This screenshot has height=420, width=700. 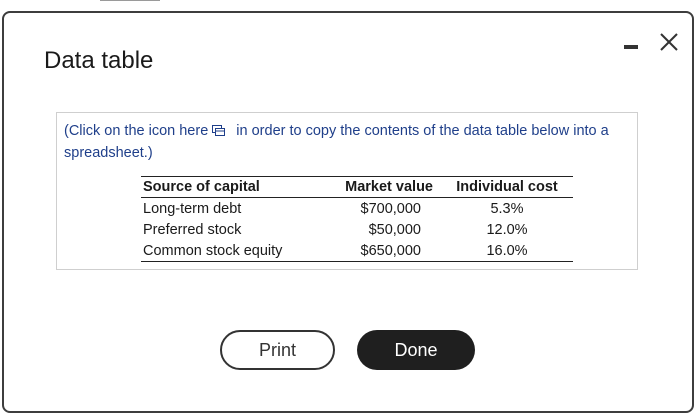 I want to click on table-cell: $50,000, so click(x=394, y=229).